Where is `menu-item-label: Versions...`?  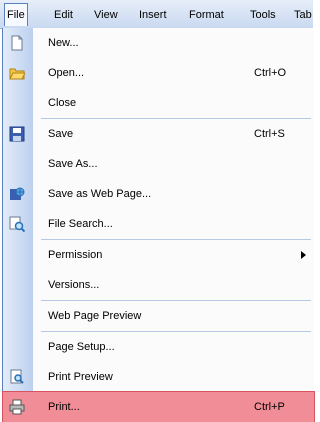 menu-item-label: Versions... is located at coordinates (74, 285).